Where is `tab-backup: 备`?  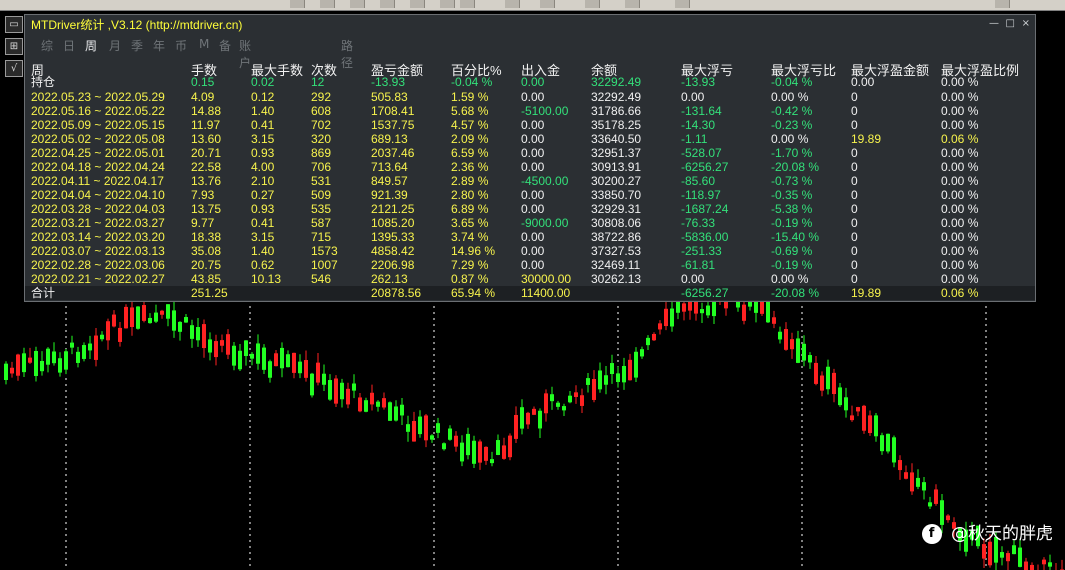 tab-backup: 备 is located at coordinates (225, 45).